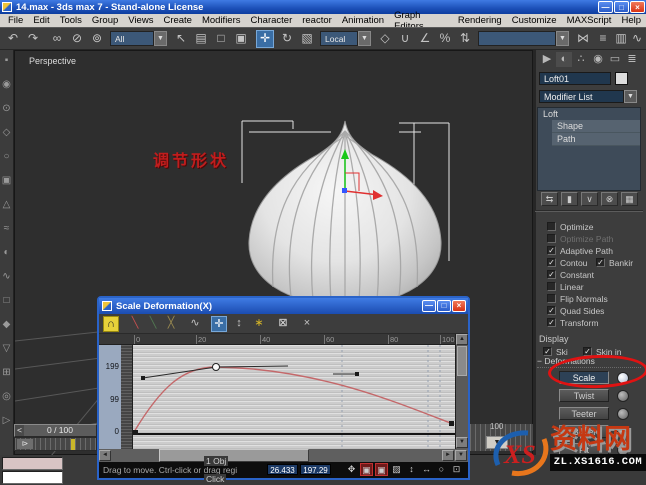  Describe the element at coordinates (171, 324) in the screenshot. I see `display-xy-axes-icon: ╳` at that location.